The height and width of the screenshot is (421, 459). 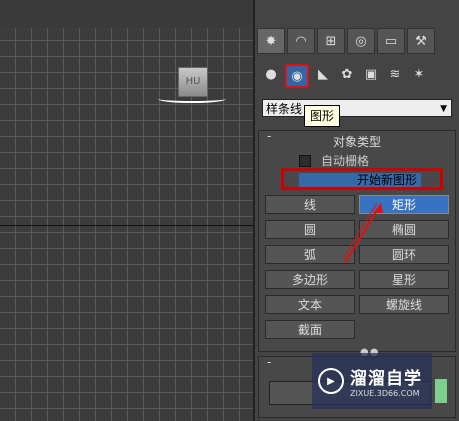 What do you see at coordinates (310, 304) in the screenshot?
I see `text-button: 文本` at bounding box center [310, 304].